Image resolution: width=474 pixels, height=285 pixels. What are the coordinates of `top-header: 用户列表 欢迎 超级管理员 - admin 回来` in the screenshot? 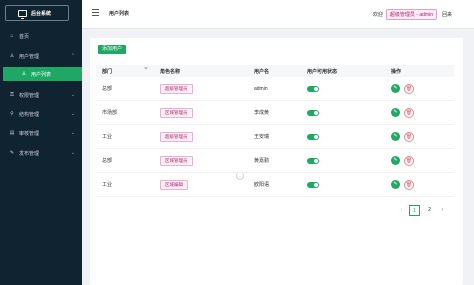 It's located at (278, 14).